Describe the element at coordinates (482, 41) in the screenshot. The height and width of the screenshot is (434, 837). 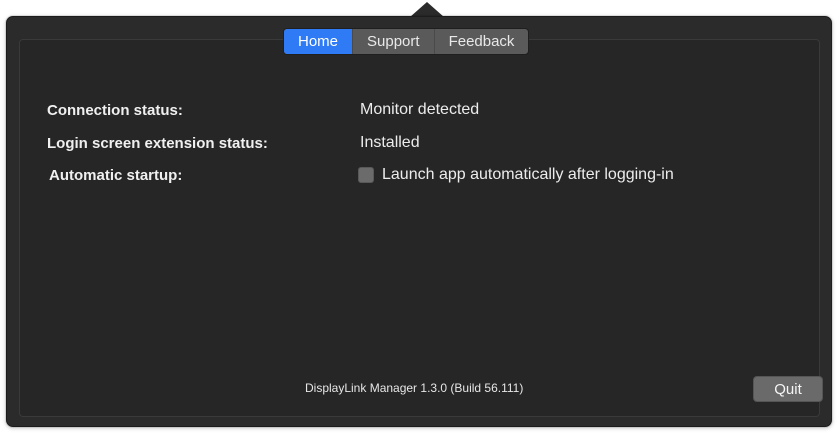
I see `tab-feedback: Feedback` at that location.